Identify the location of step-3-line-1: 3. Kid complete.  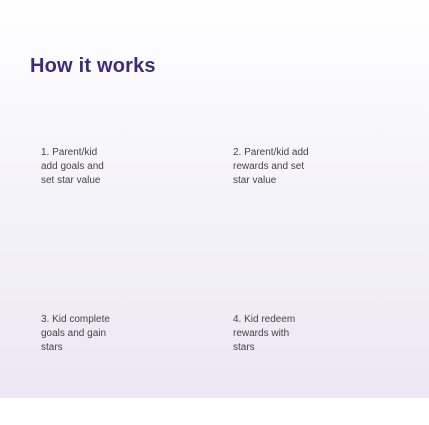
(75, 319).